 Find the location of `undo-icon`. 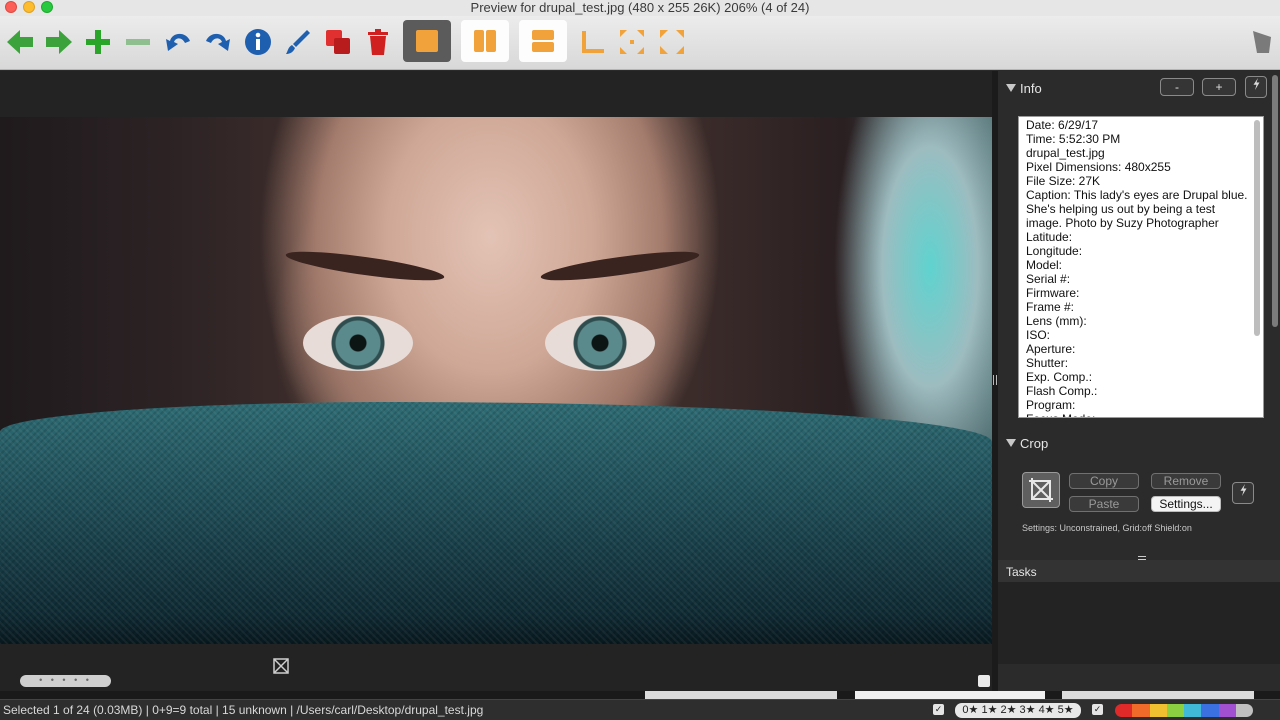

undo-icon is located at coordinates (178, 42).